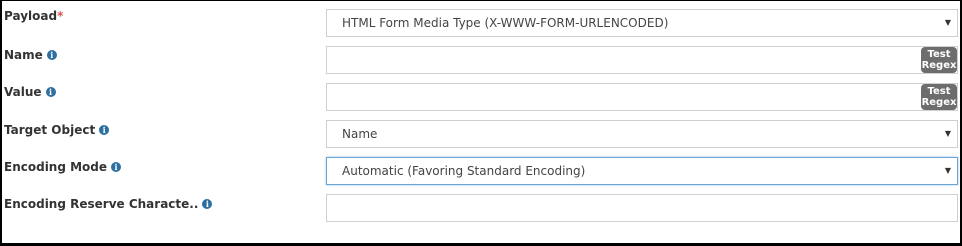 This screenshot has height=246, width=962. I want to click on target-object-row: Target Object i Name ▼, so click(481, 135).